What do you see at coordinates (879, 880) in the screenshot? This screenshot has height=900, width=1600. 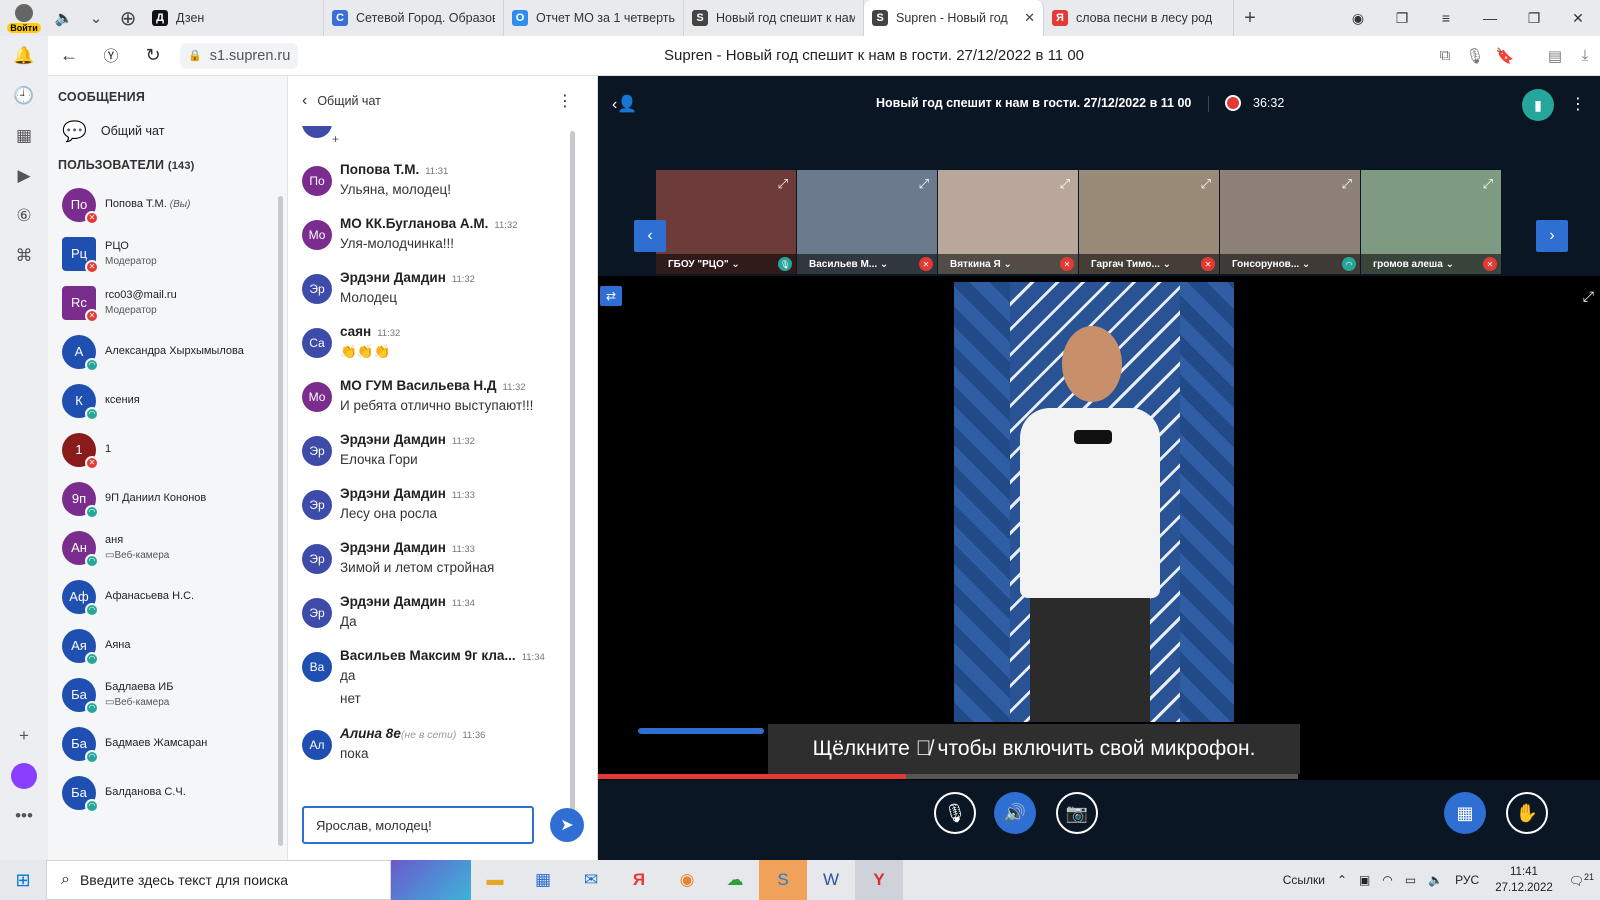 I see `yandex-active-icon: Y` at bounding box center [879, 880].